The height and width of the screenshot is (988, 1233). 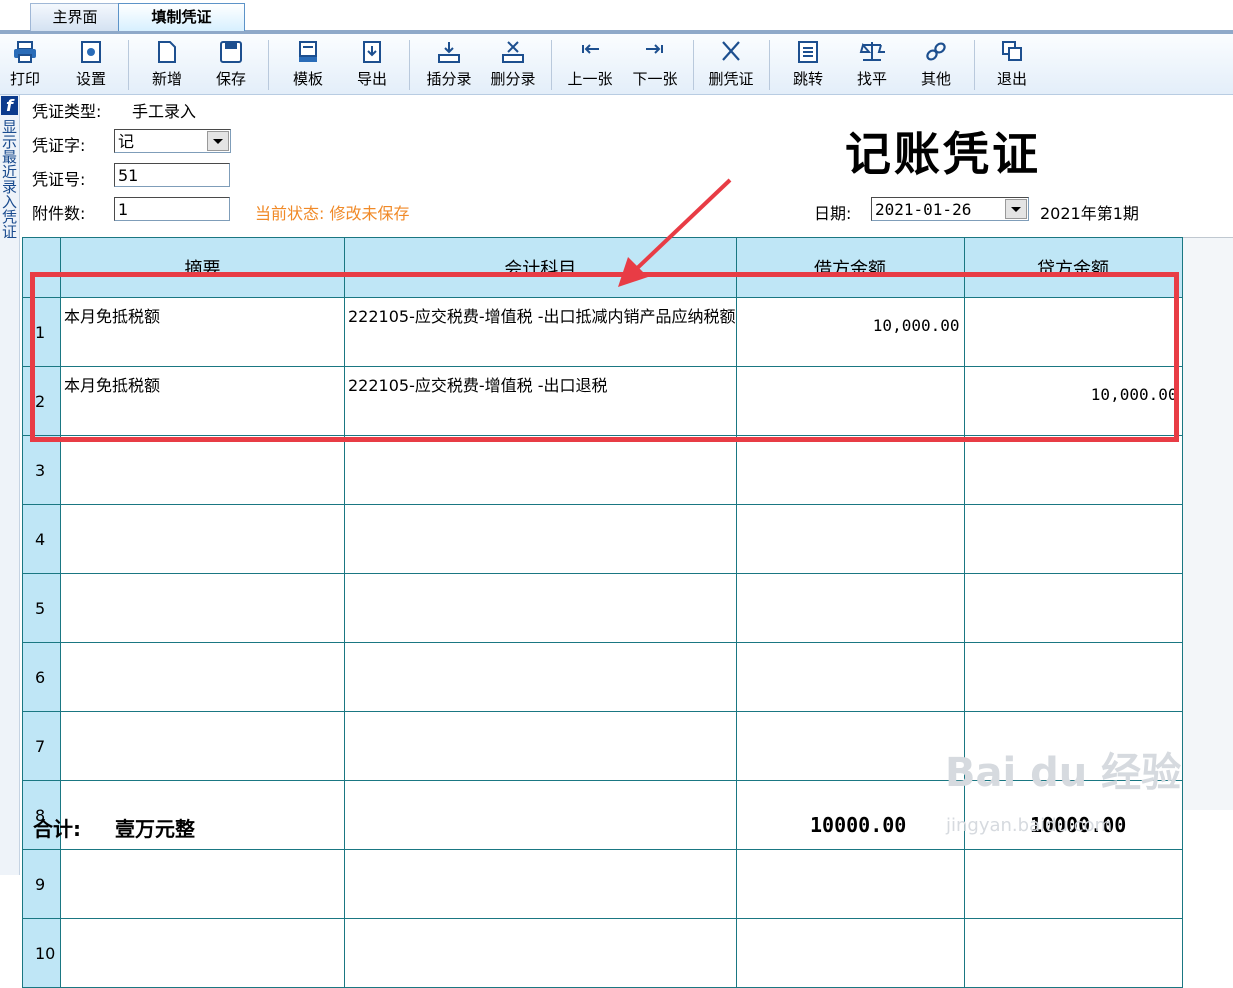 I want to click on date-dropdown, so click(x=1016, y=209).